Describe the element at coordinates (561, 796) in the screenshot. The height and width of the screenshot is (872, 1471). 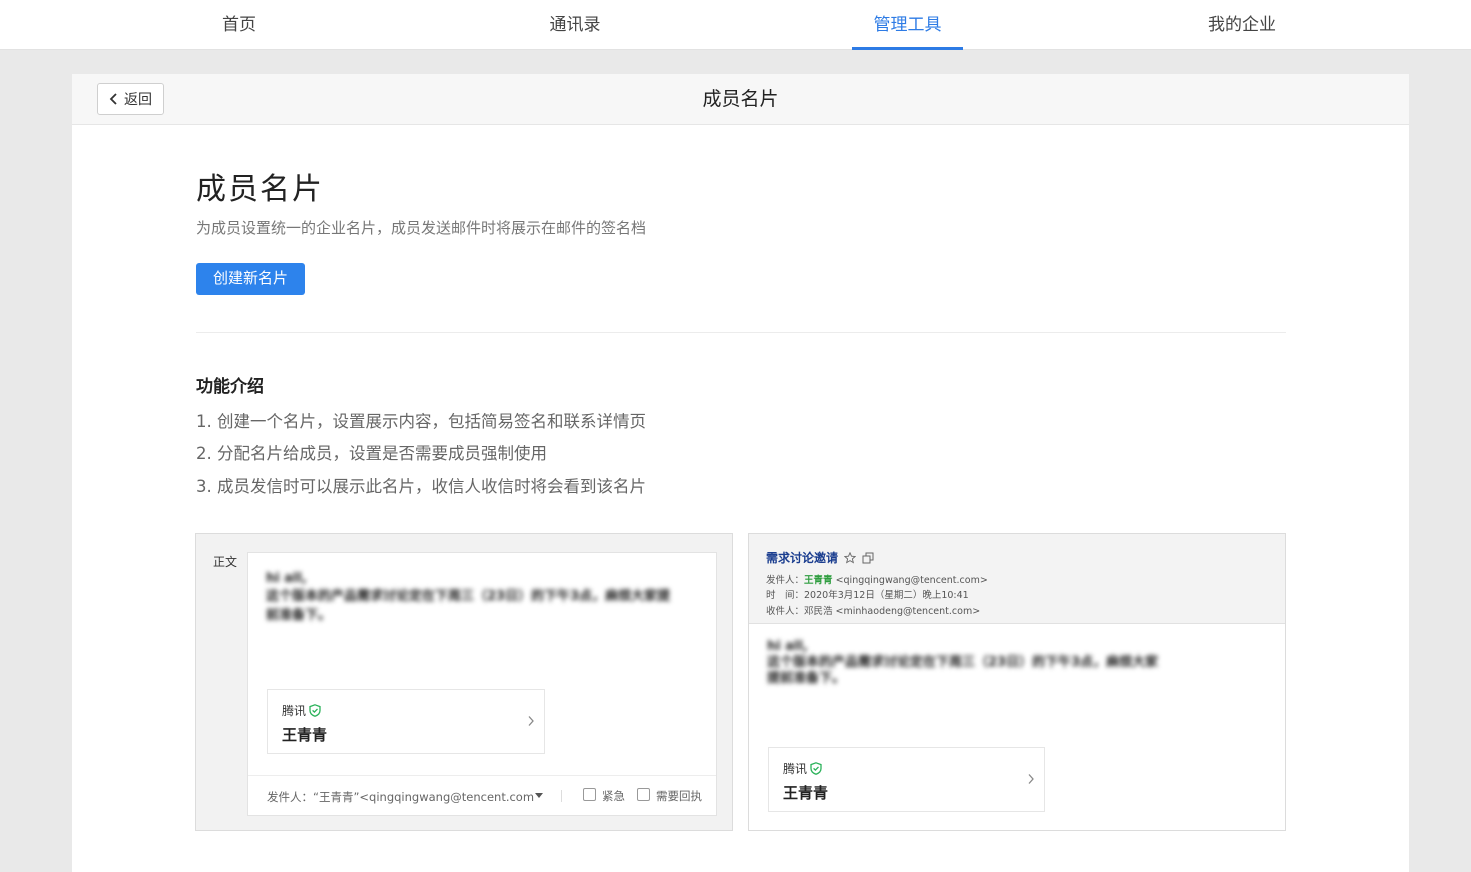
I see `separator` at that location.